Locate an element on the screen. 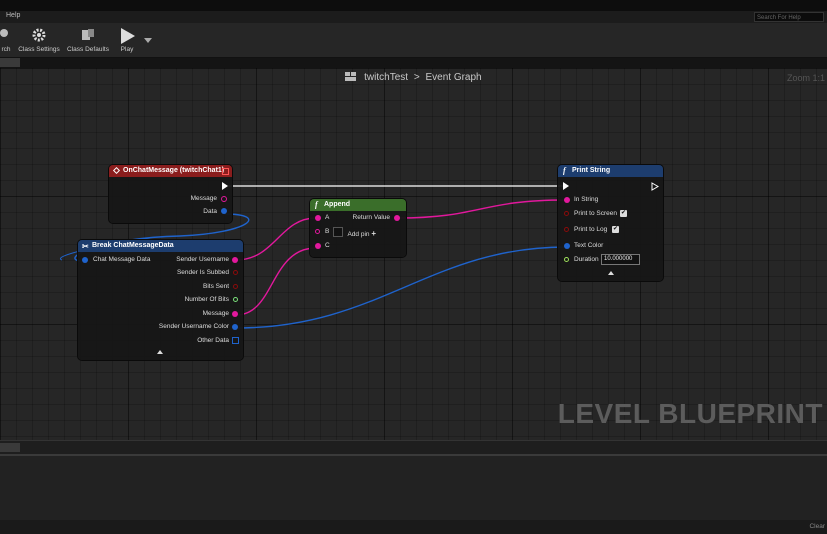 The height and width of the screenshot is (534, 827). clear-button: Clear is located at coordinates (817, 526).